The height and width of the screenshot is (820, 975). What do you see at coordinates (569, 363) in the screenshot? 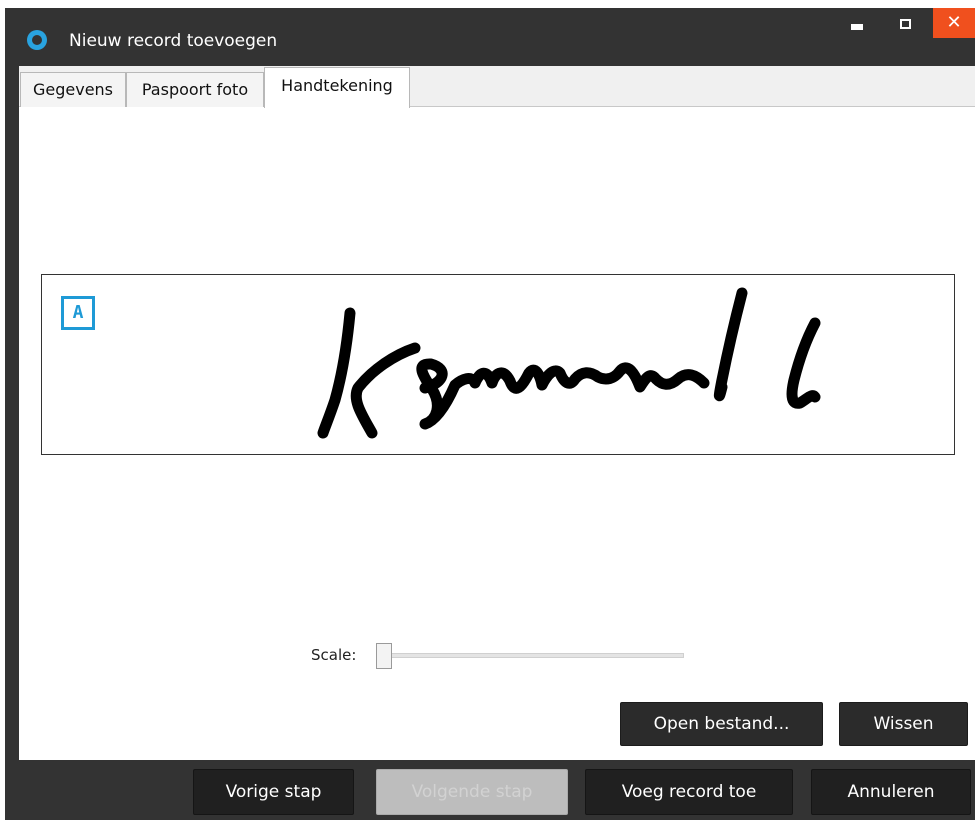
I see `signature-image` at bounding box center [569, 363].